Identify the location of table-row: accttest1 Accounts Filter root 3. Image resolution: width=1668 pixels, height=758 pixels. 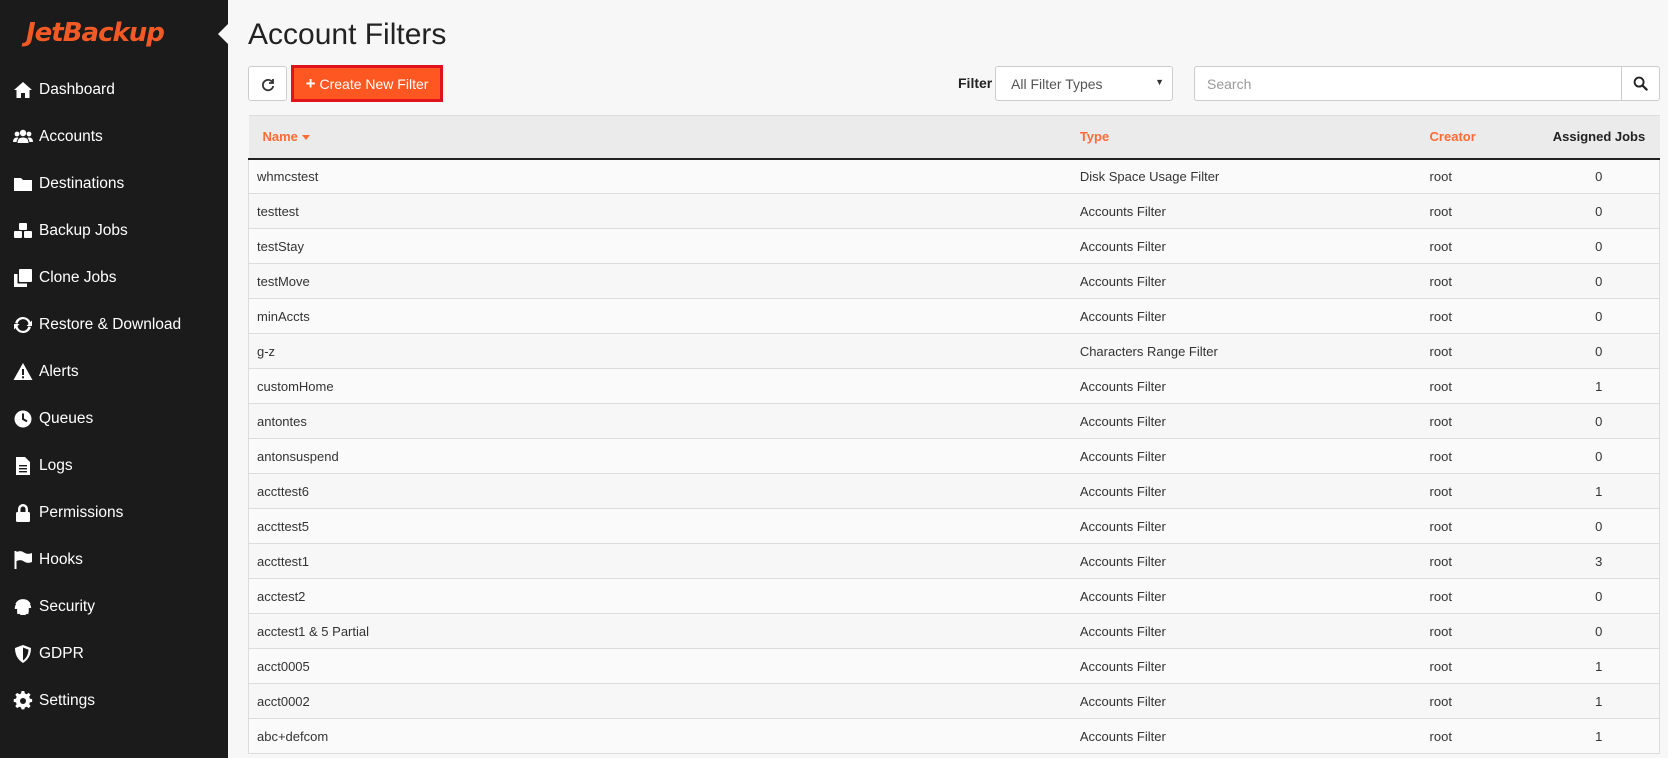
(953, 561).